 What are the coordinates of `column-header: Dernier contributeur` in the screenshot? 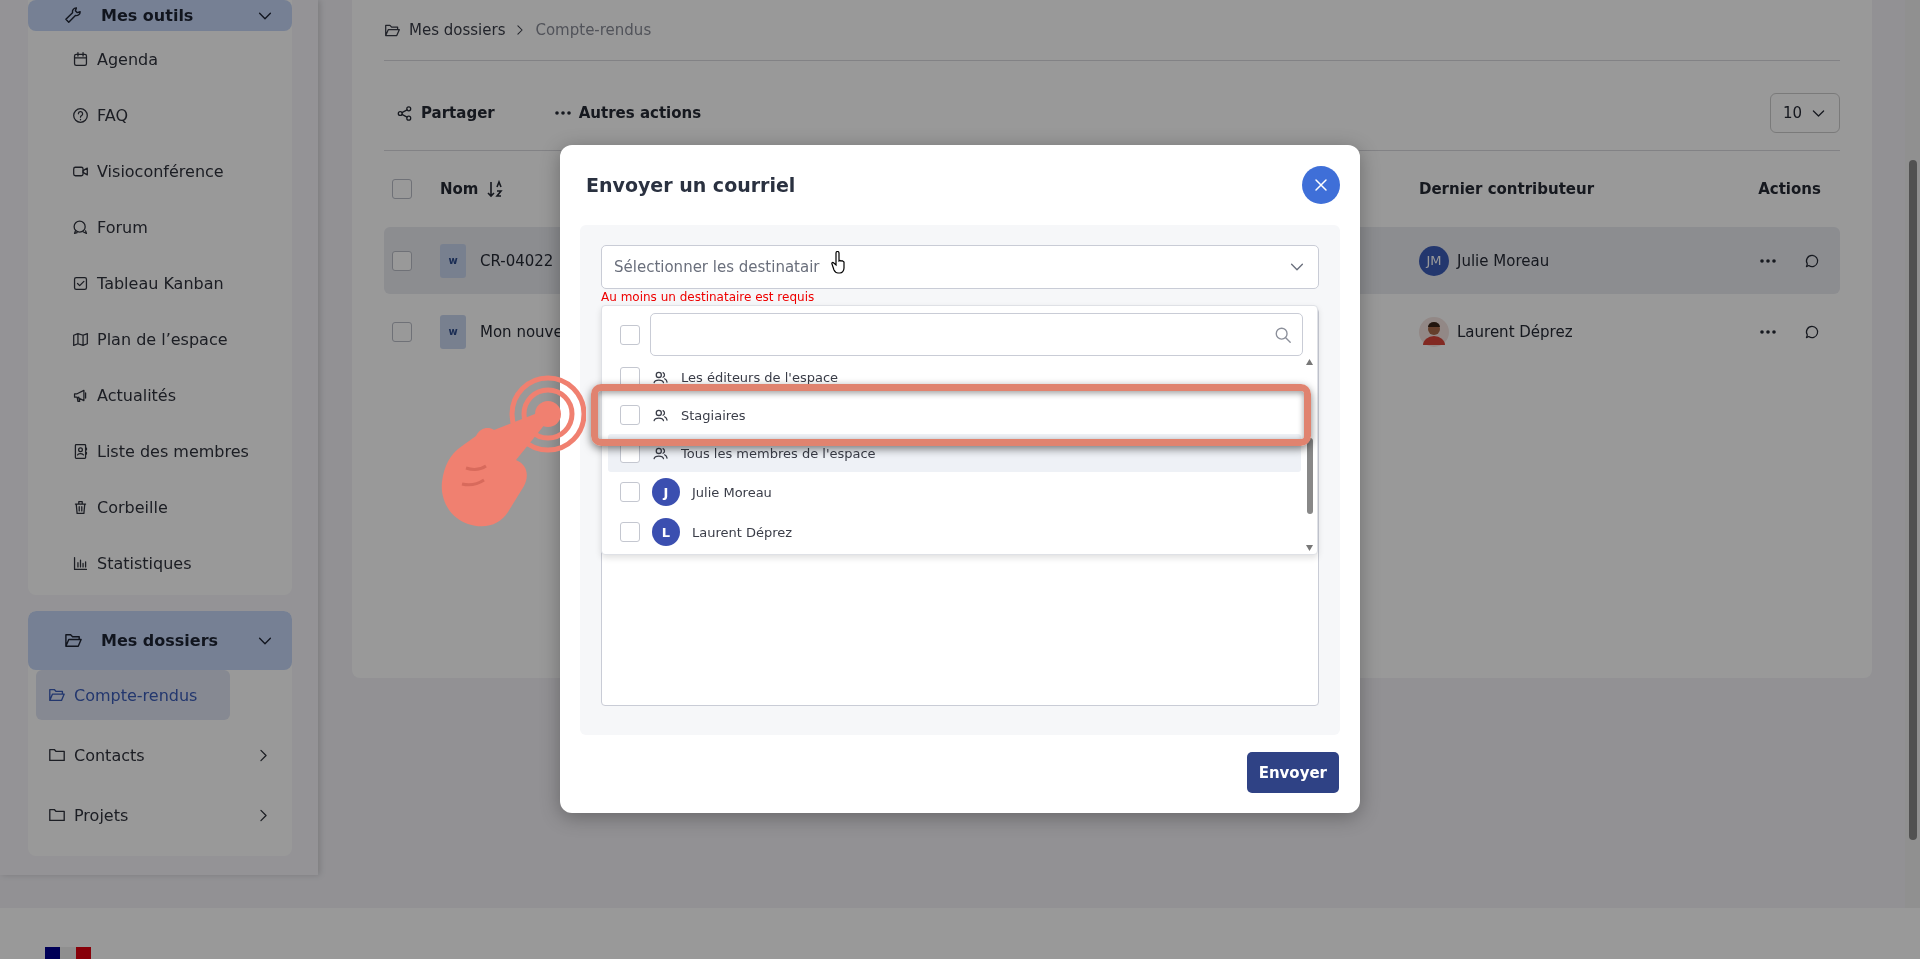 It's located at (1507, 189).